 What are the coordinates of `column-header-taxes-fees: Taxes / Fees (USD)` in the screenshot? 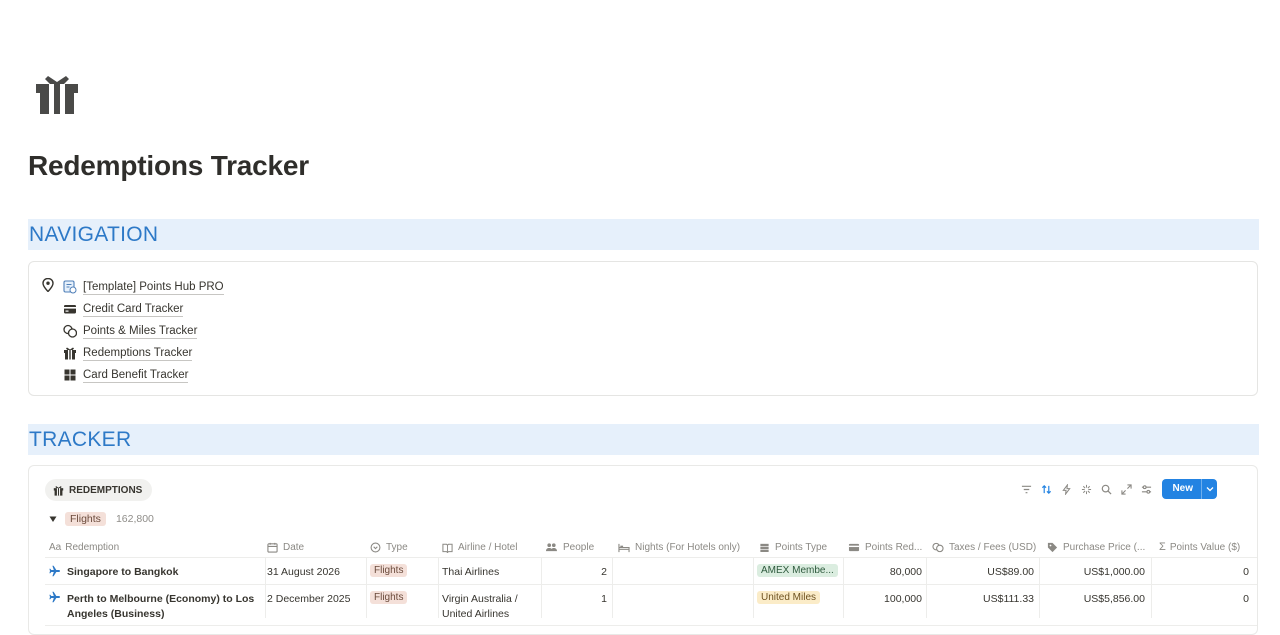 It's located at (988, 547).